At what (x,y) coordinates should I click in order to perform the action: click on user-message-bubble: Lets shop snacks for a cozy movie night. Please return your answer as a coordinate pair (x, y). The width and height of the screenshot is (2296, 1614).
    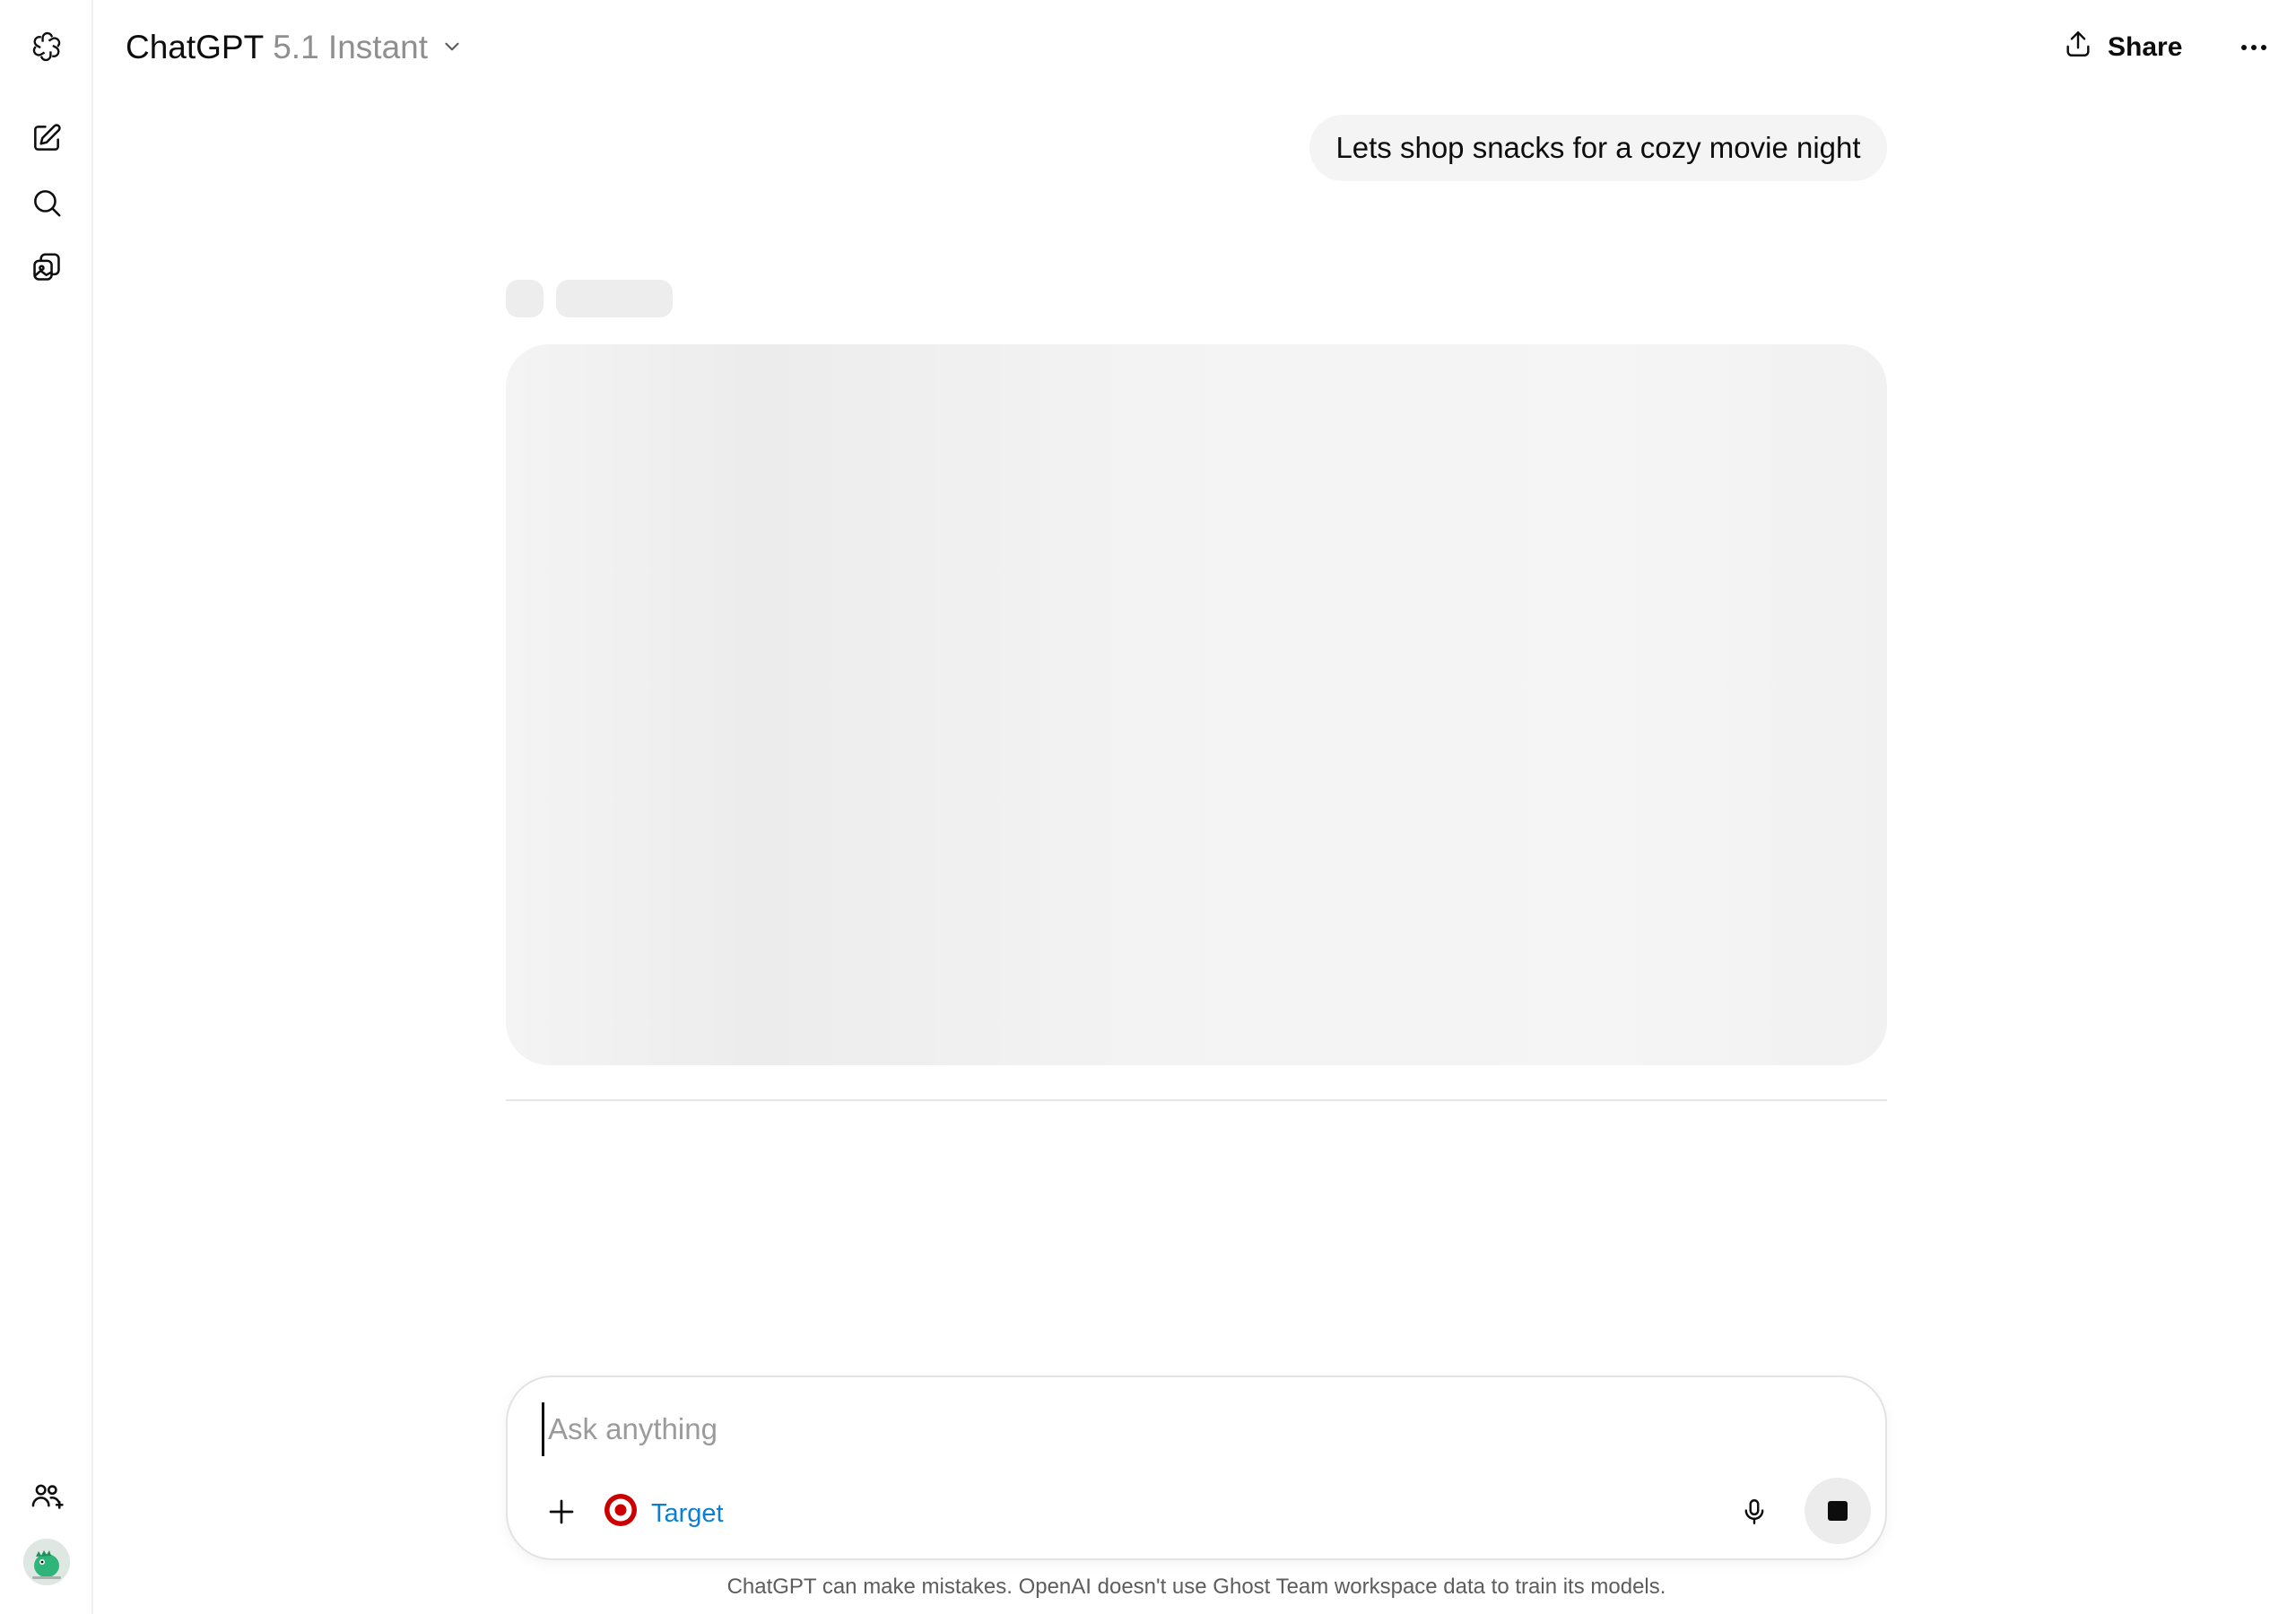
    Looking at the image, I should click on (1598, 148).